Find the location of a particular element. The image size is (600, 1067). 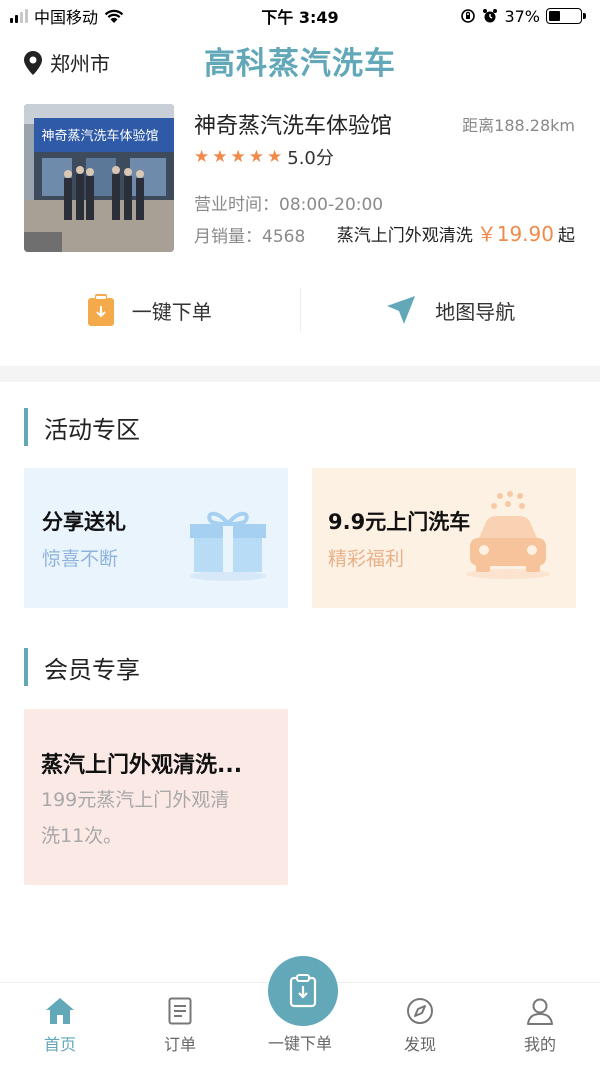

tab-mine: 我的 is located at coordinates (540, 1025).